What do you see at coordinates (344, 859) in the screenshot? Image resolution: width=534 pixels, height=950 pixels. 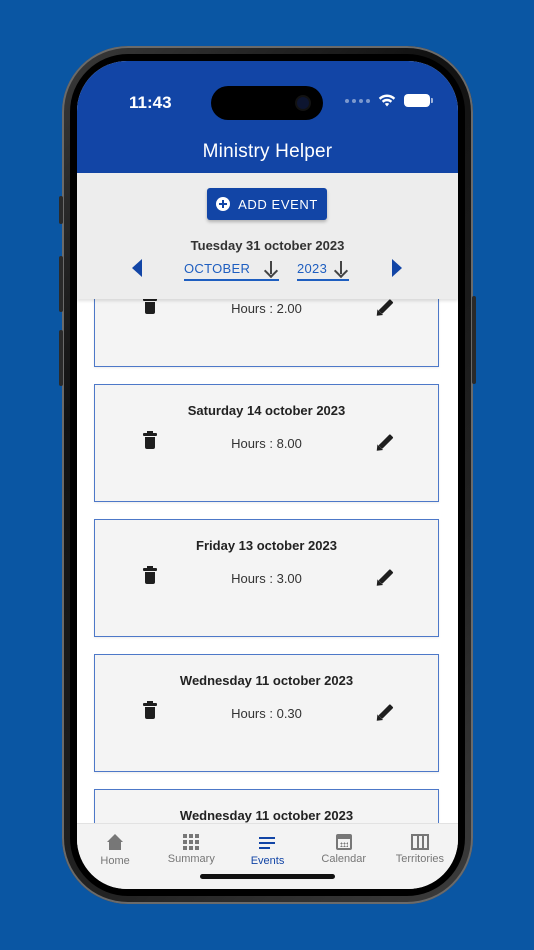 I see `tab-label: Calendar` at bounding box center [344, 859].